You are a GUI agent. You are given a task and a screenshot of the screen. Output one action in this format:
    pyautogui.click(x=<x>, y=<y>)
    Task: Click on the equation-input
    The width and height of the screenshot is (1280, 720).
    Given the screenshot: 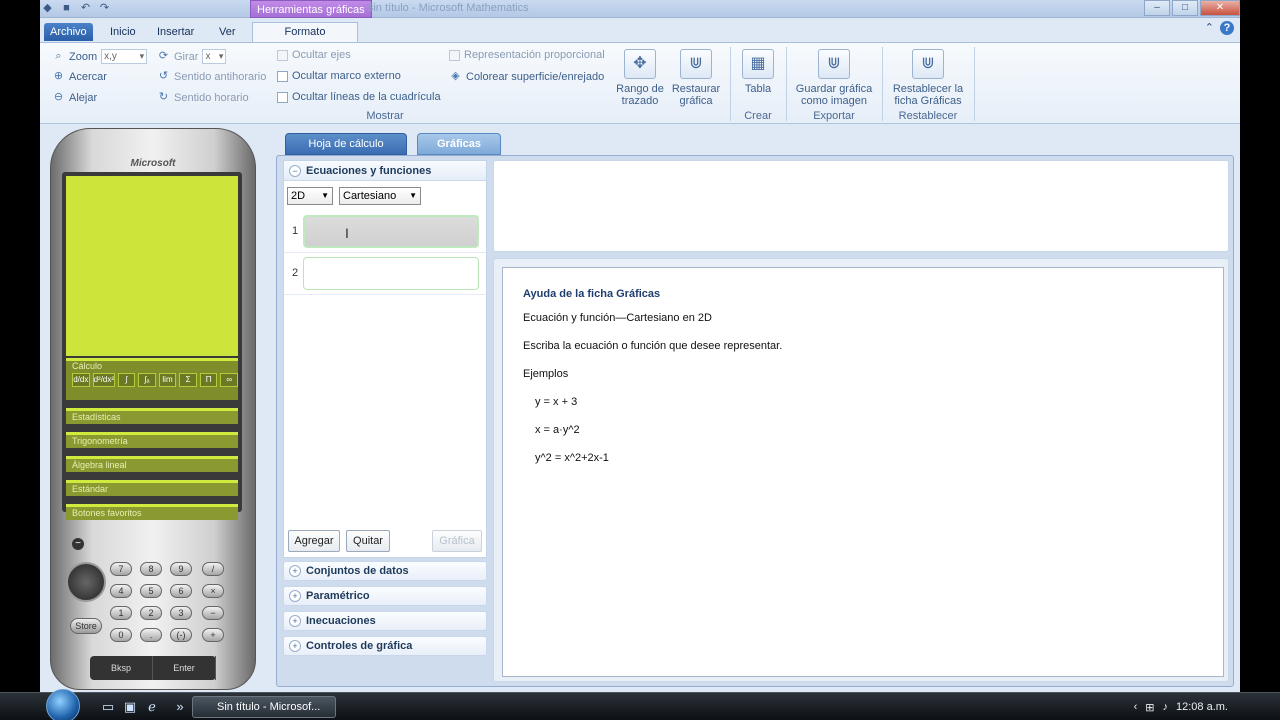 What is the action you would take?
    pyautogui.click(x=391, y=273)
    